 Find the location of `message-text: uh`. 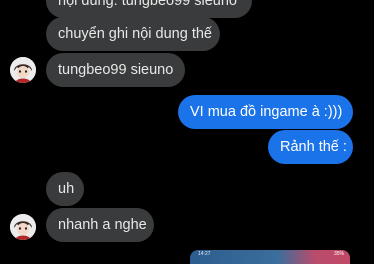

message-text: uh is located at coordinates (66, 189).